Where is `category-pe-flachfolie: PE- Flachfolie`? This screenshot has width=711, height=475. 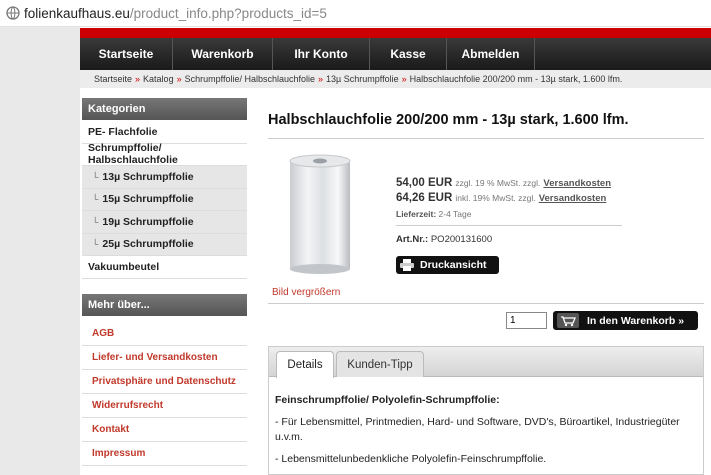
category-pe-flachfolie: PE- Flachfolie is located at coordinates (164, 132).